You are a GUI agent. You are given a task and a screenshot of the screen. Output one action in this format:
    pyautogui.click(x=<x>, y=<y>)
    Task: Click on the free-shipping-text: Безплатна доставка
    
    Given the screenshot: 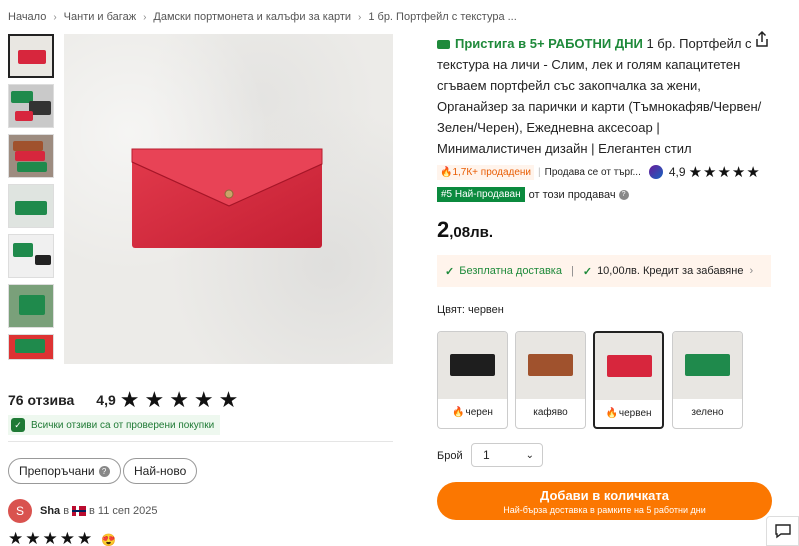 What is the action you would take?
    pyautogui.click(x=510, y=271)
    